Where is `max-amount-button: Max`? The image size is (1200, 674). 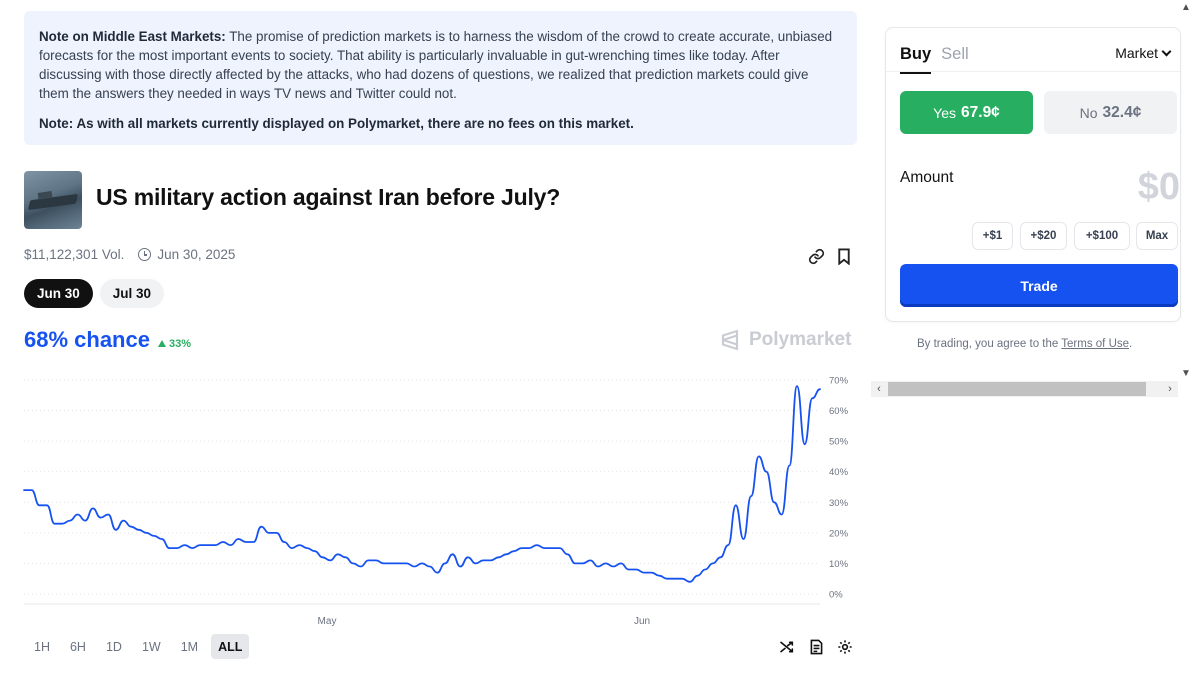
max-amount-button: Max is located at coordinates (1157, 236).